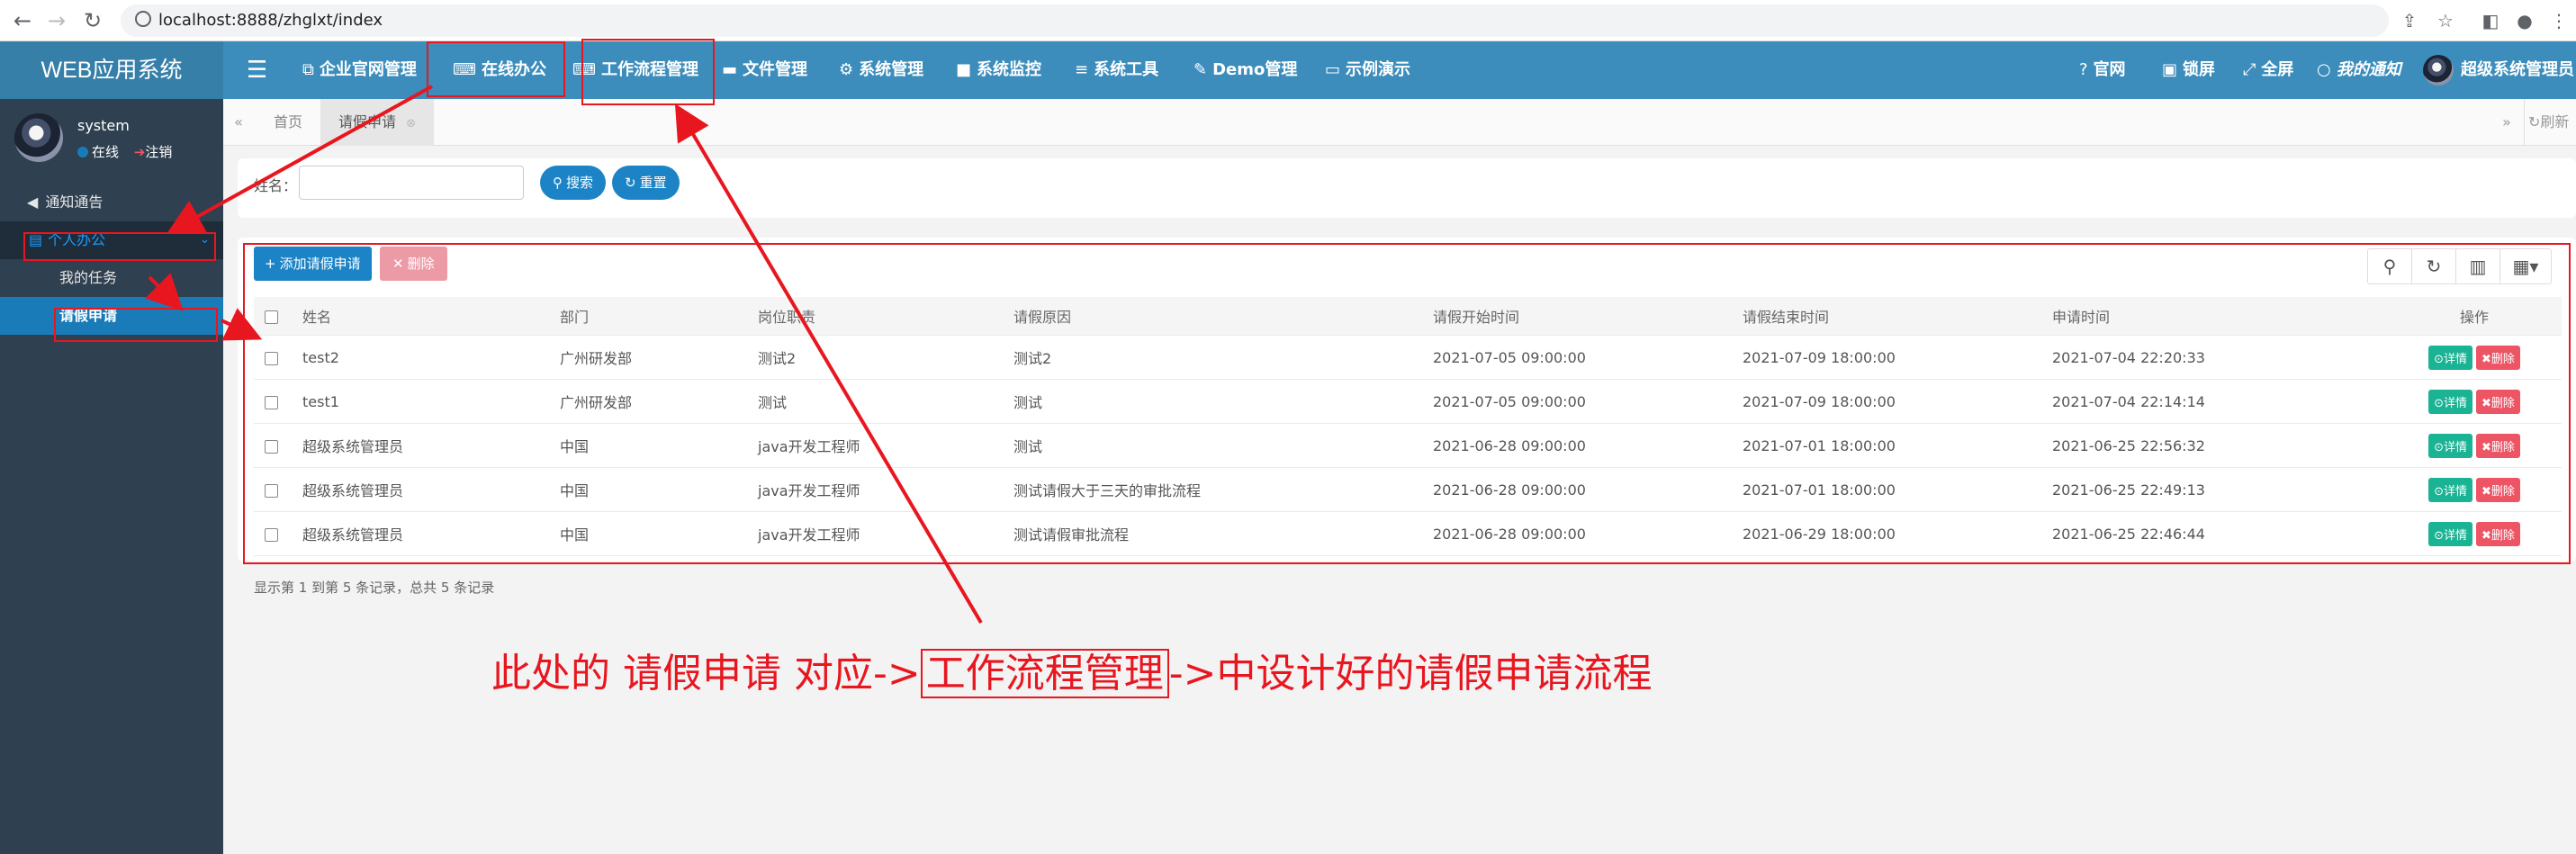 The width and height of the screenshot is (2576, 854). I want to click on annotation-note: 此处的 请假申请 对应-> 工作流程管理 ->中设计好的请假申请流程, so click(1071, 669).